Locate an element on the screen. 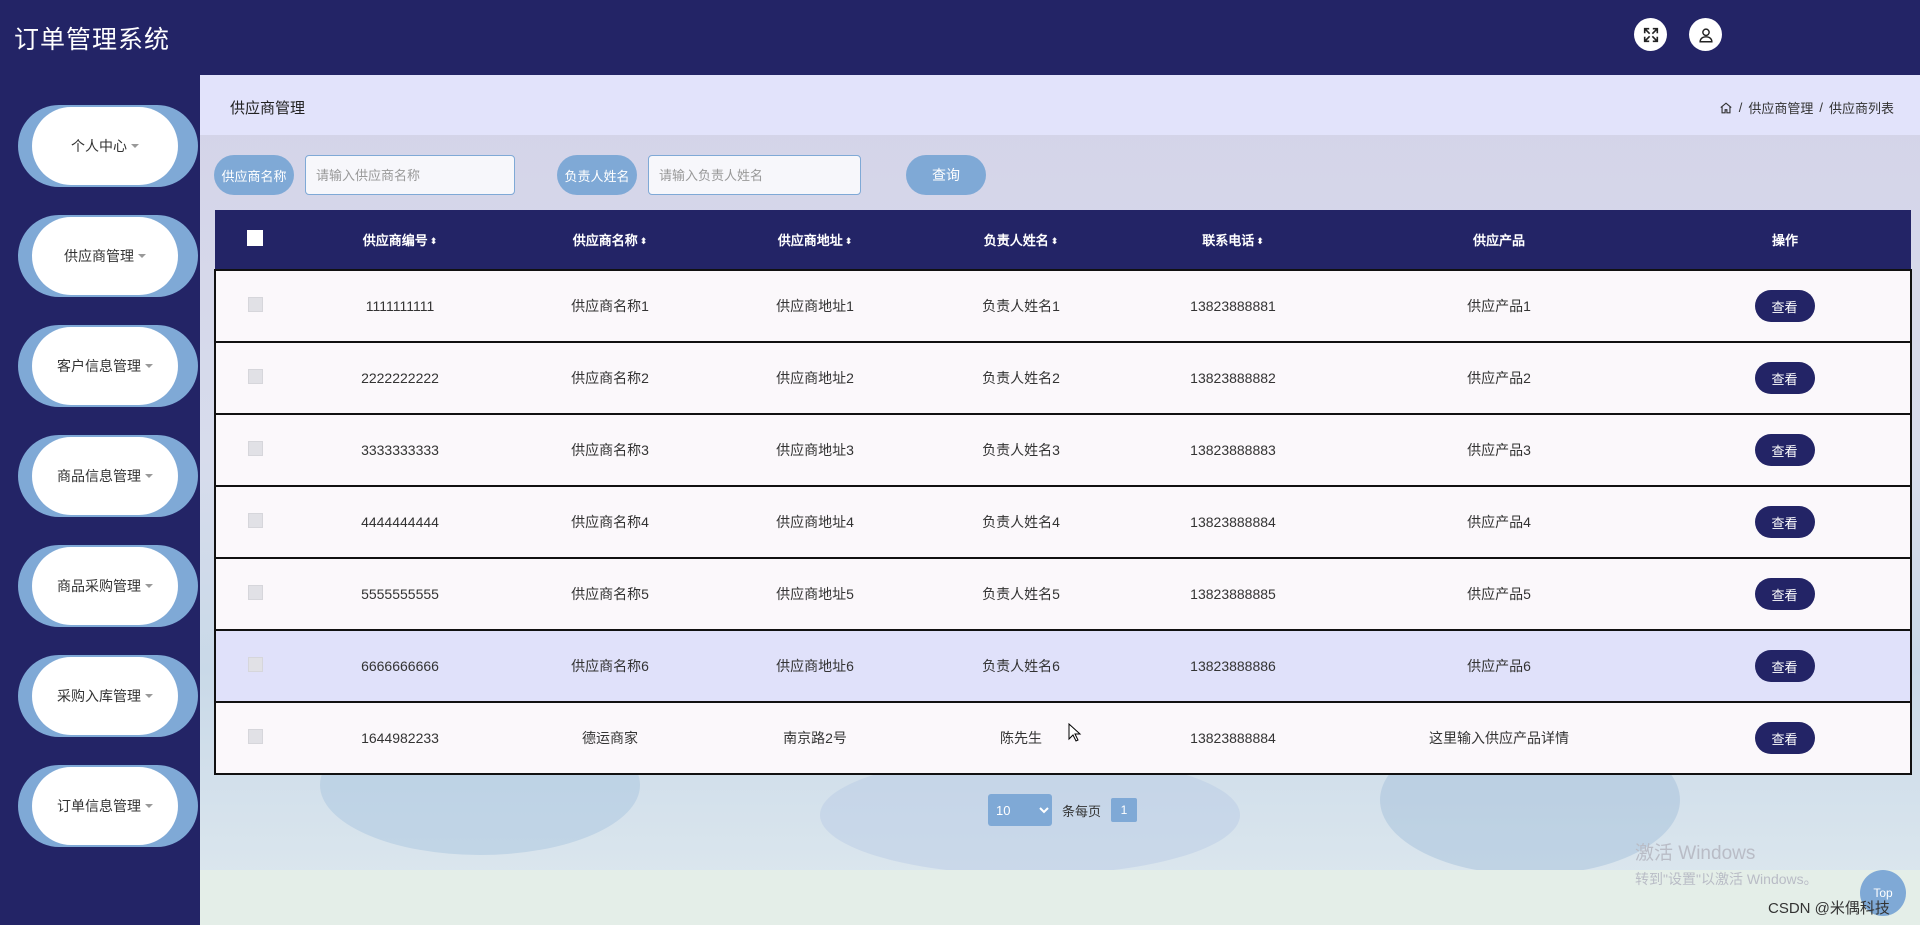  cell-contact-name: 陈先生 is located at coordinates (1021, 738).